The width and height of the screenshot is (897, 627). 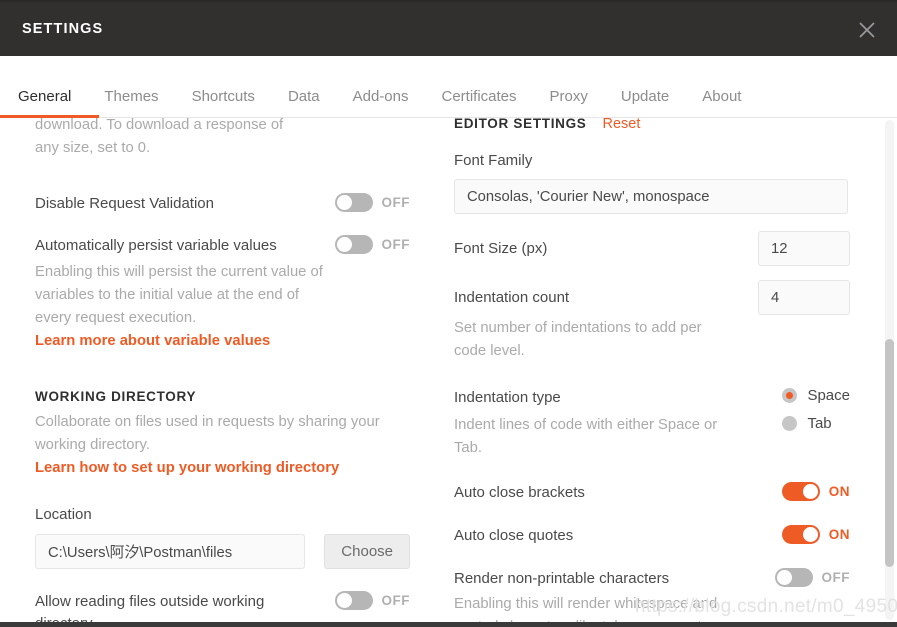 I want to click on font-size-input: 12, so click(x=804, y=248).